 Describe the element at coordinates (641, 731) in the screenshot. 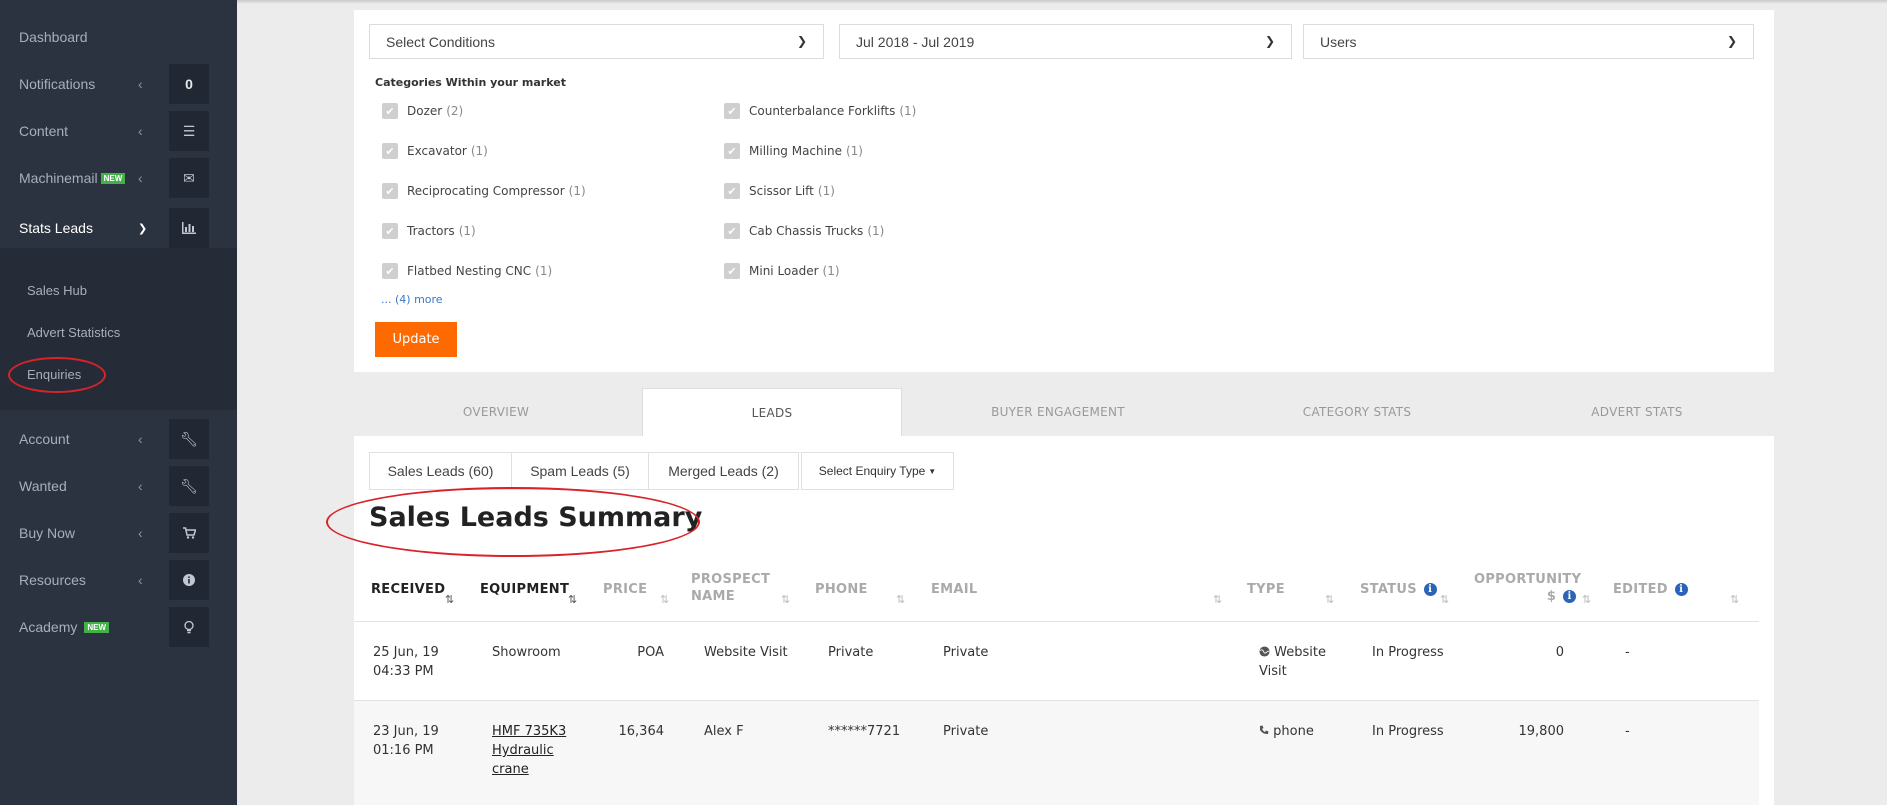

I see `price-cell: 16,364` at that location.